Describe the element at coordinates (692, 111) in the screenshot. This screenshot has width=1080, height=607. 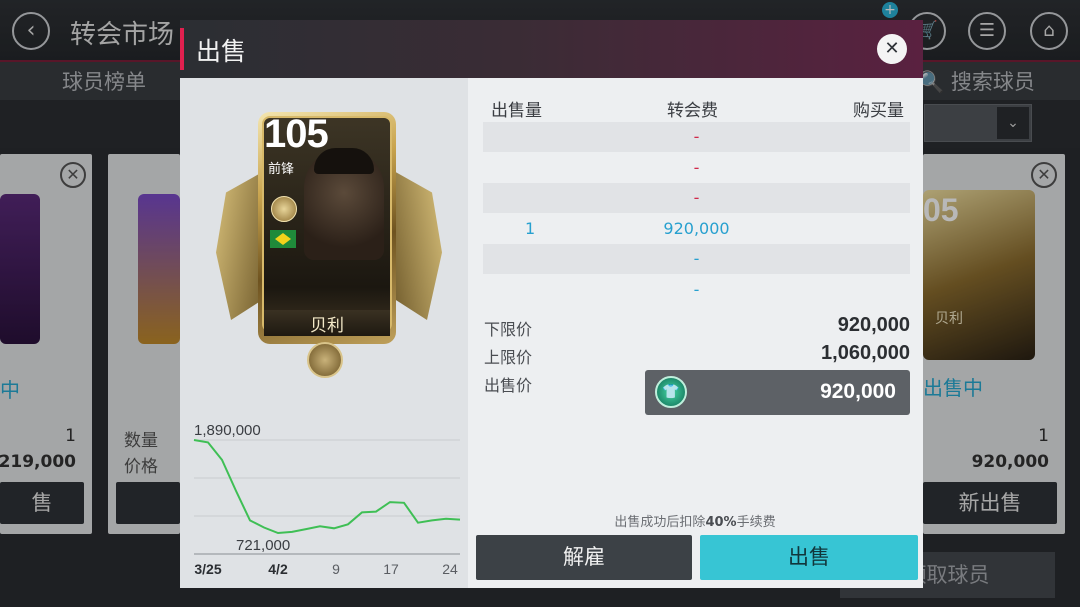
I see `col-fee: 转会费` at that location.